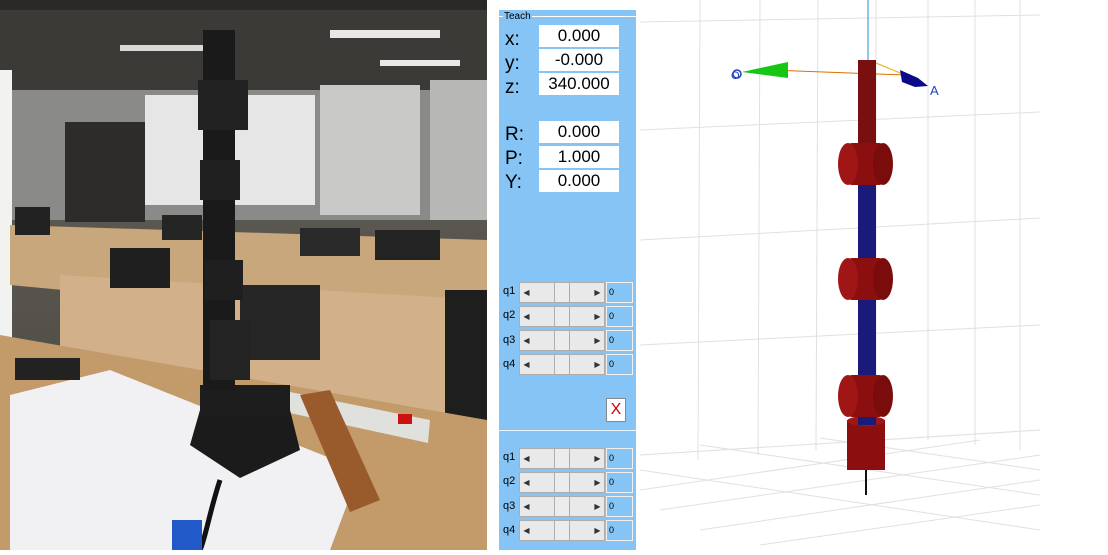  Describe the element at coordinates (914, 78) in the screenshot. I see `approach-arrow-icon` at that location.